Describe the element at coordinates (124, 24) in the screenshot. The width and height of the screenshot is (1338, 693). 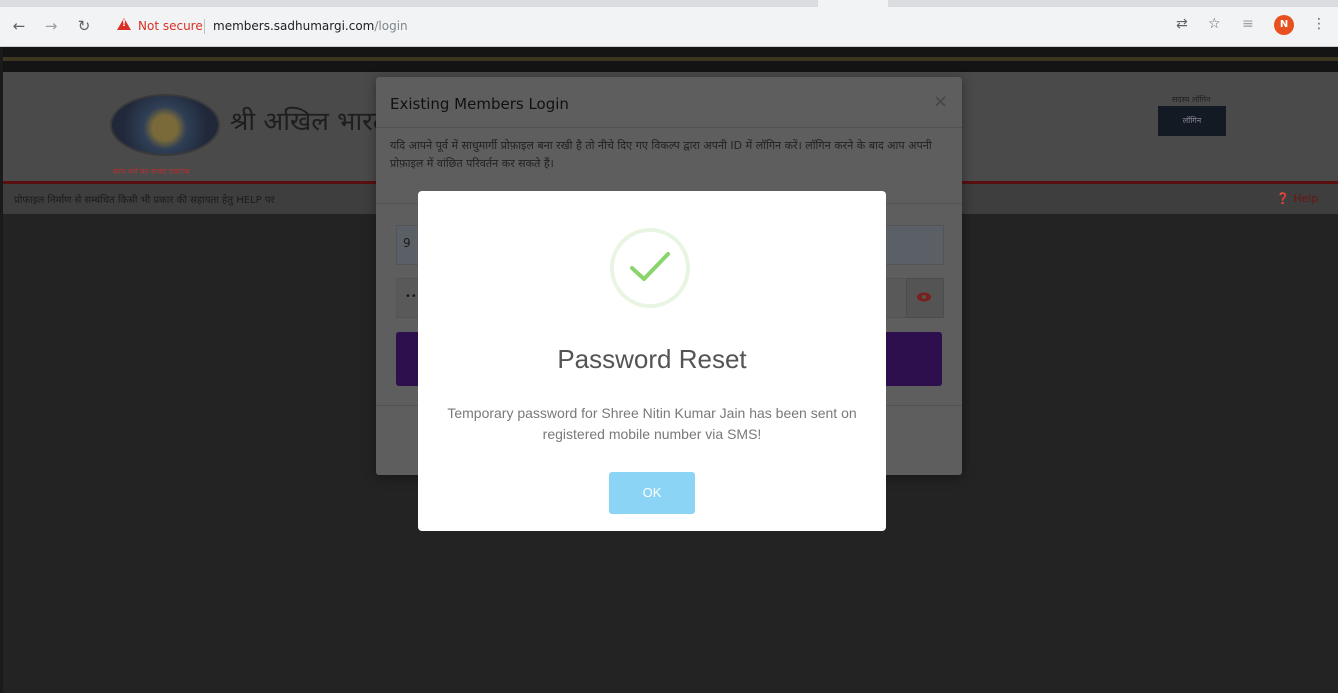
I see `warning-icon` at that location.